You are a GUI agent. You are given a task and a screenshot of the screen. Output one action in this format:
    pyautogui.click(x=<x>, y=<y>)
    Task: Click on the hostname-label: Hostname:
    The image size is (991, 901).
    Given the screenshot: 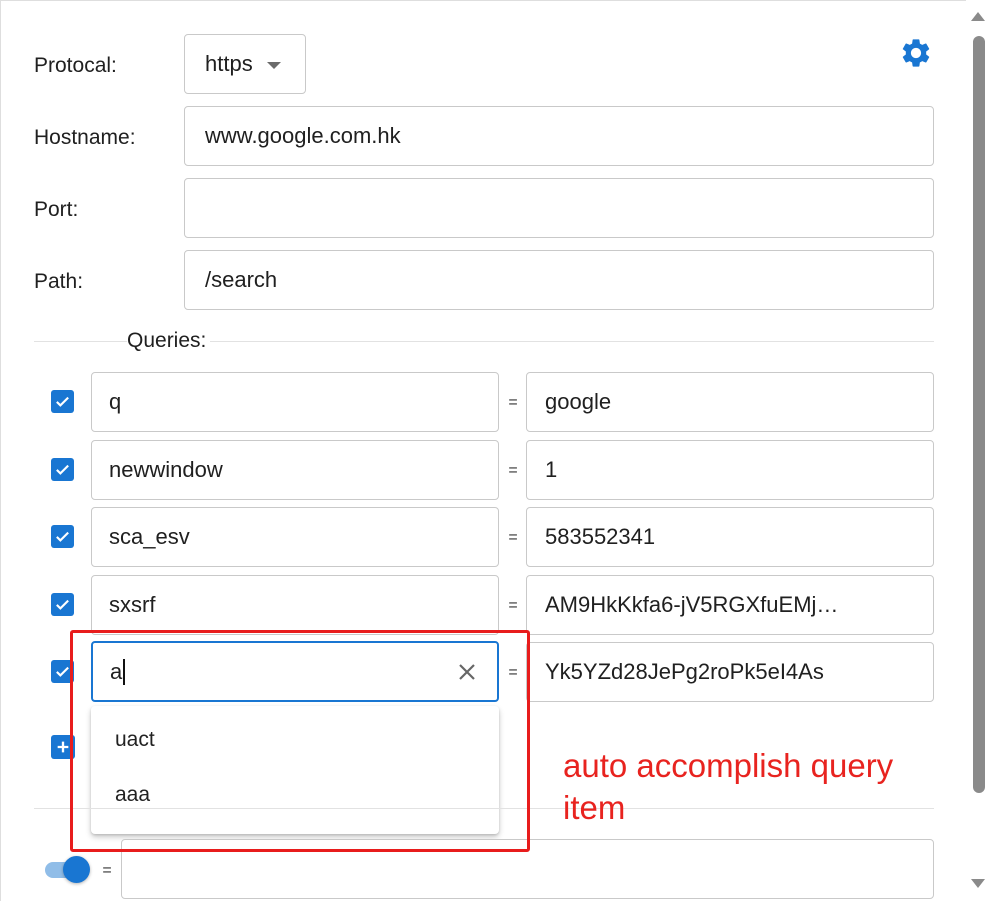 What is the action you would take?
    pyautogui.click(x=85, y=137)
    